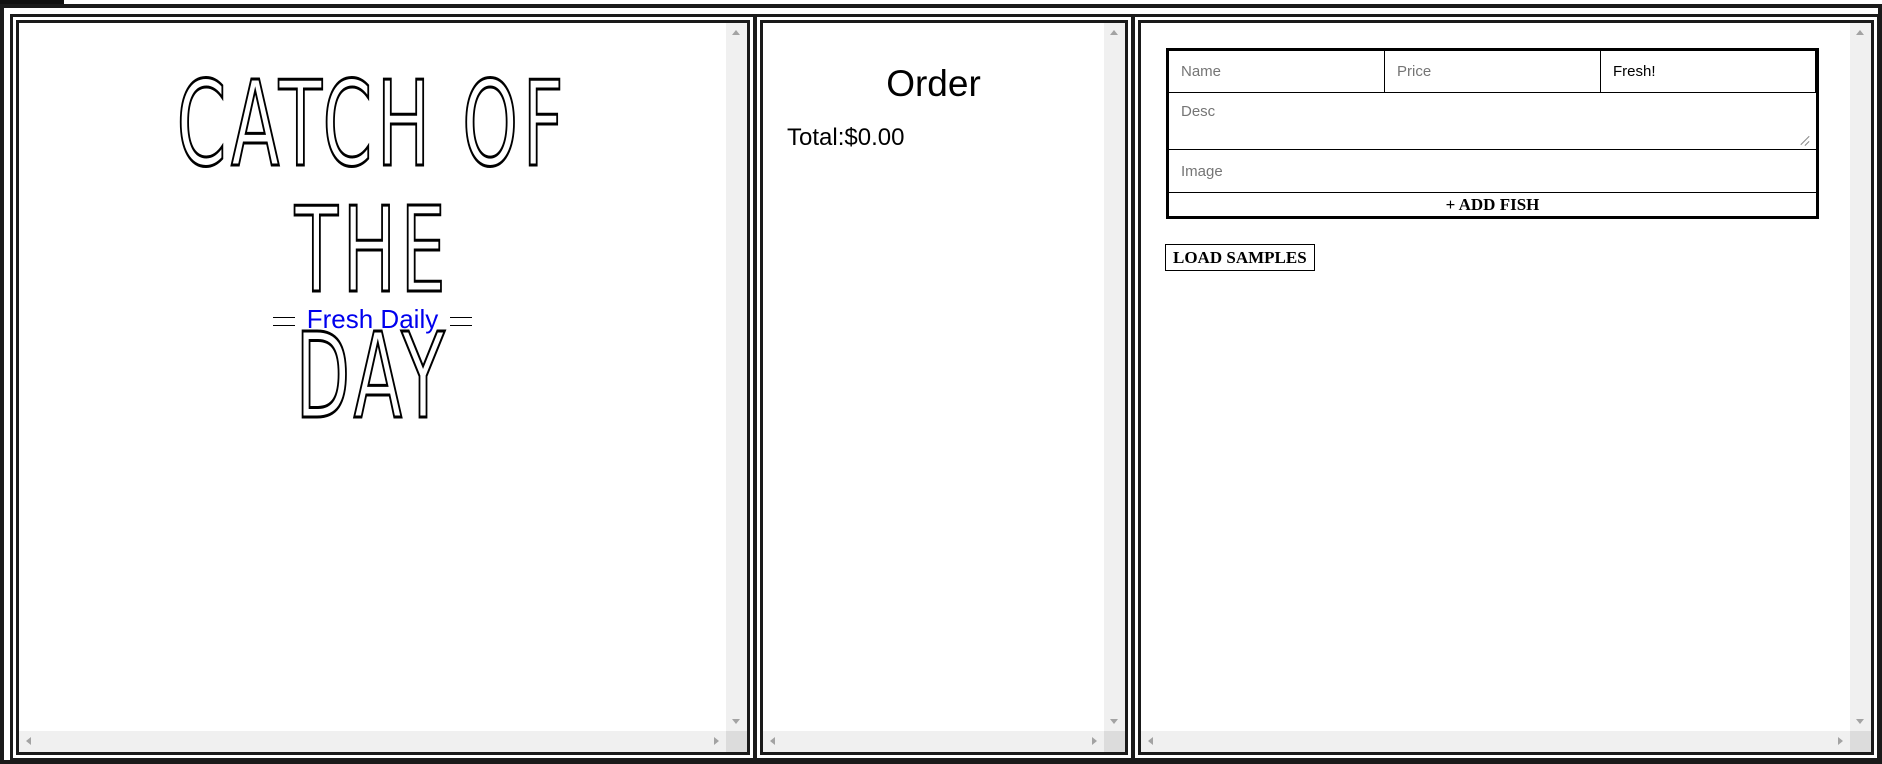 The width and height of the screenshot is (1882, 764). What do you see at coordinates (816, 137) in the screenshot?
I see `order-total-label: Total:` at bounding box center [816, 137].